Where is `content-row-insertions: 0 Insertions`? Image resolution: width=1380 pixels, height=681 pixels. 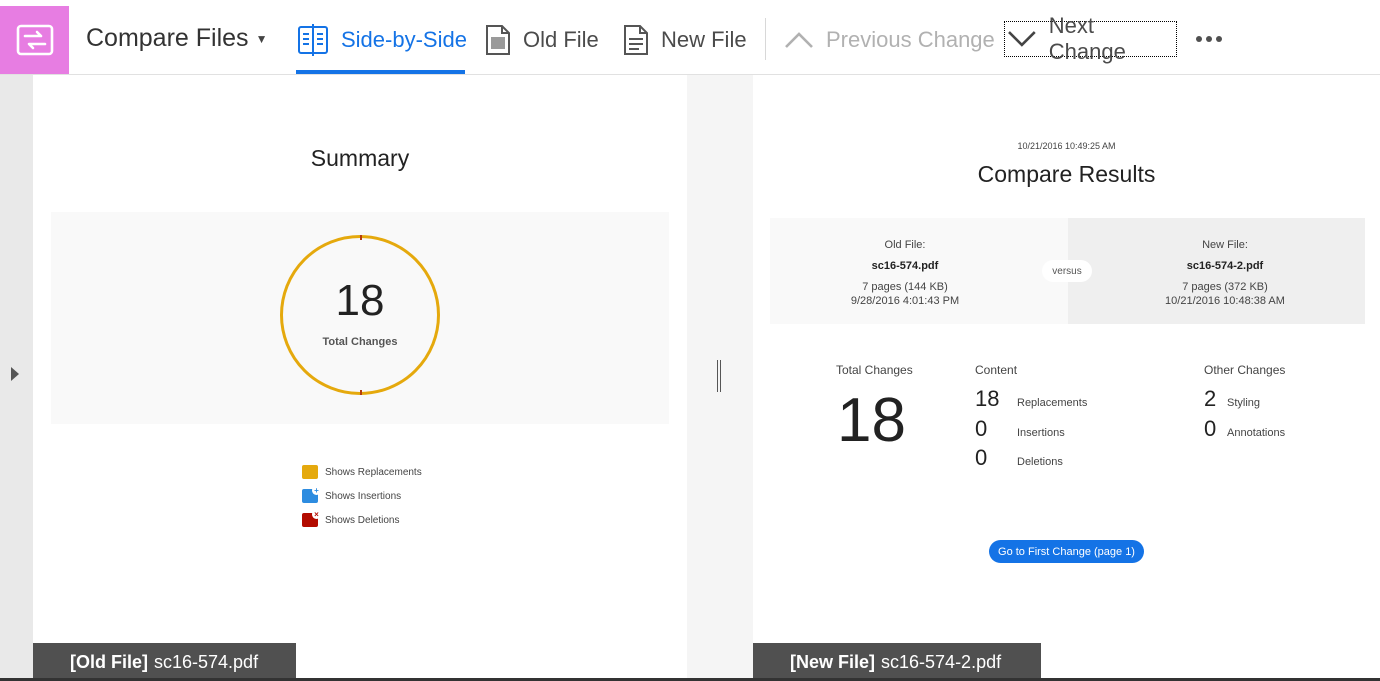 content-row-insertions: 0 Insertions is located at coordinates (1020, 429).